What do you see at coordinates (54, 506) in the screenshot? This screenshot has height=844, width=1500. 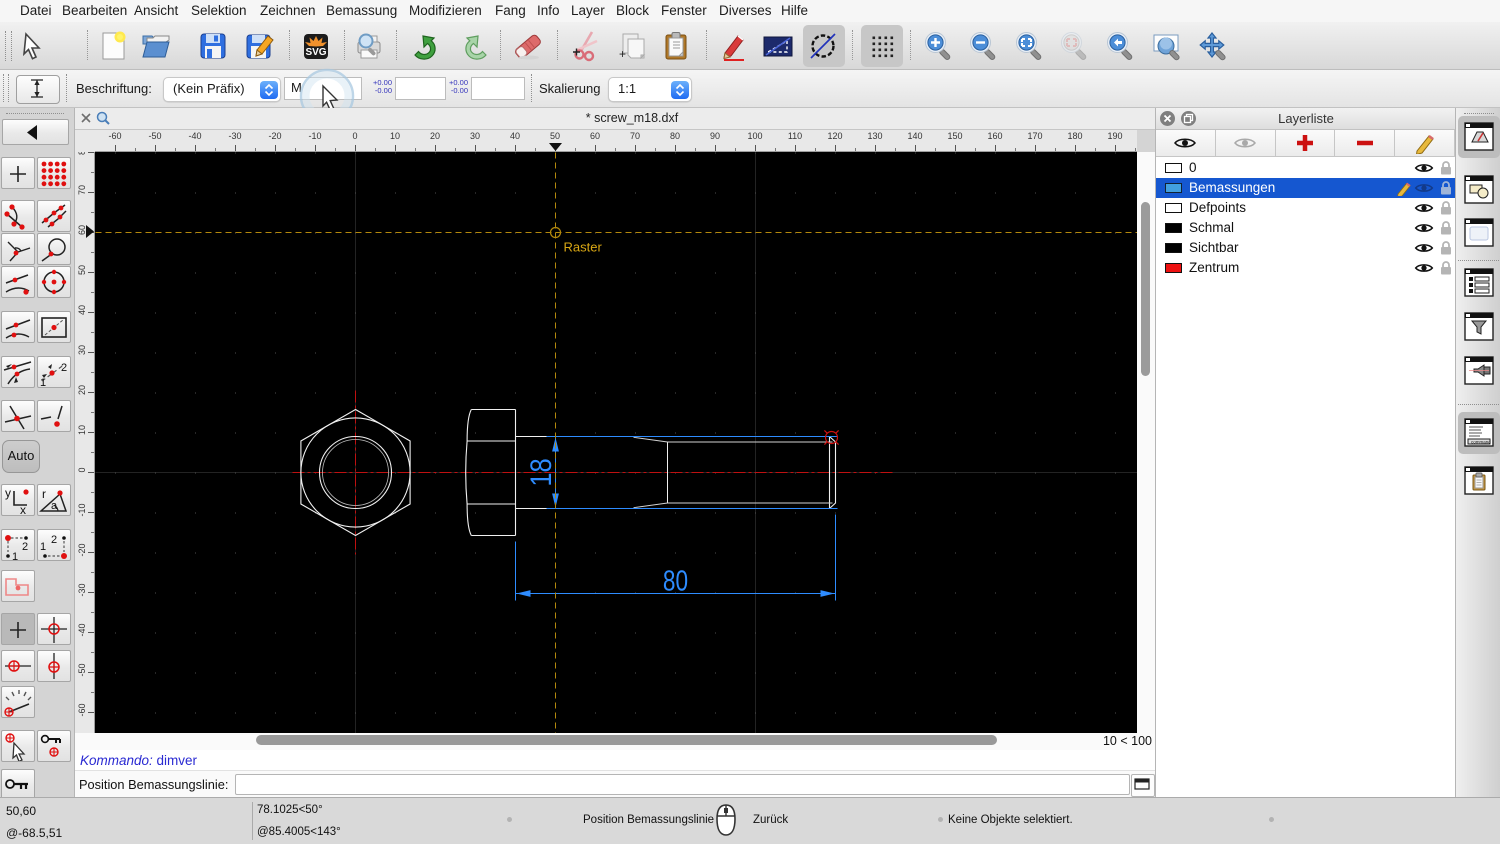 I see `svg-text: a` at bounding box center [54, 506].